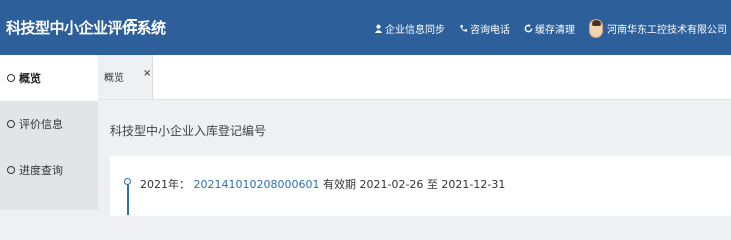  I want to click on sidebar-item-label: 进度查询, so click(41, 170).